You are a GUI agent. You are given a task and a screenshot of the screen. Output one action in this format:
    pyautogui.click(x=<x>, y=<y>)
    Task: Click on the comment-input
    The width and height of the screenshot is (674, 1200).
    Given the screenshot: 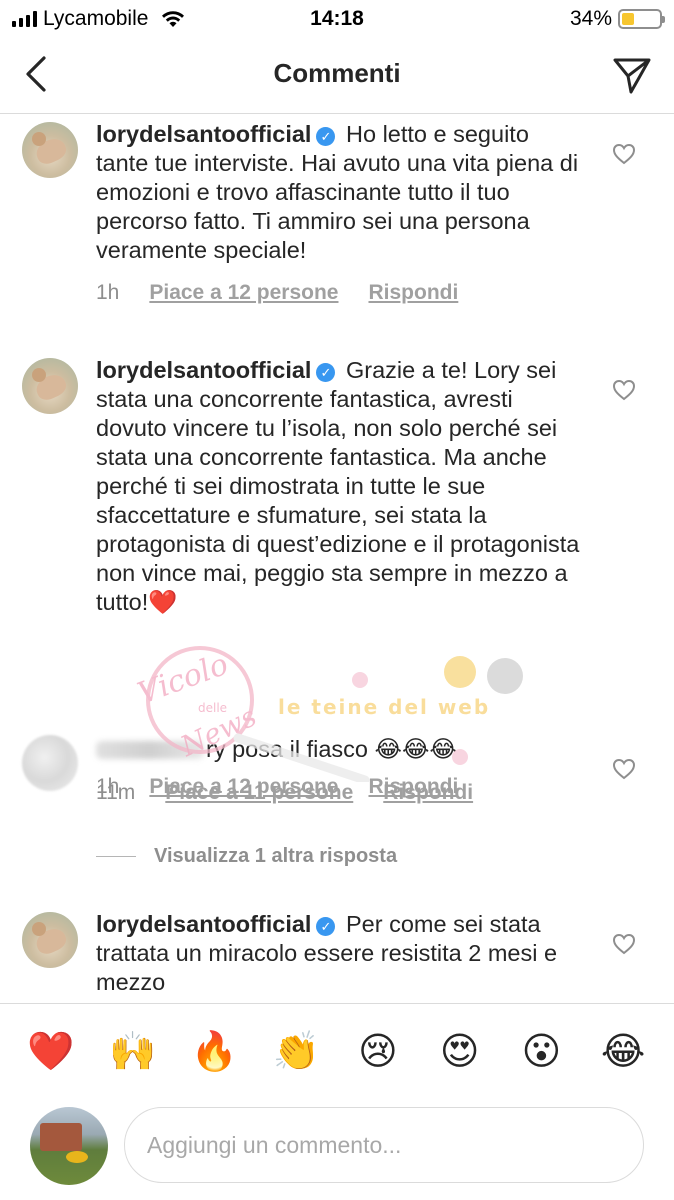 What is the action you would take?
    pyautogui.click(x=384, y=1145)
    